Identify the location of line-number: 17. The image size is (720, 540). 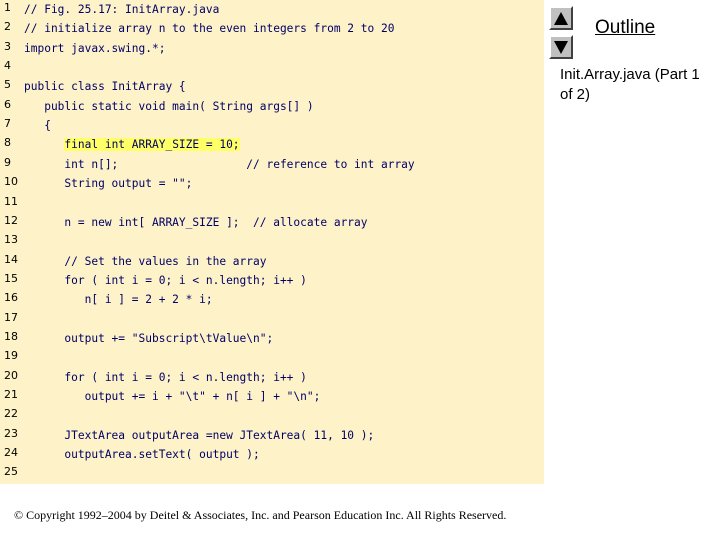
(11, 317).